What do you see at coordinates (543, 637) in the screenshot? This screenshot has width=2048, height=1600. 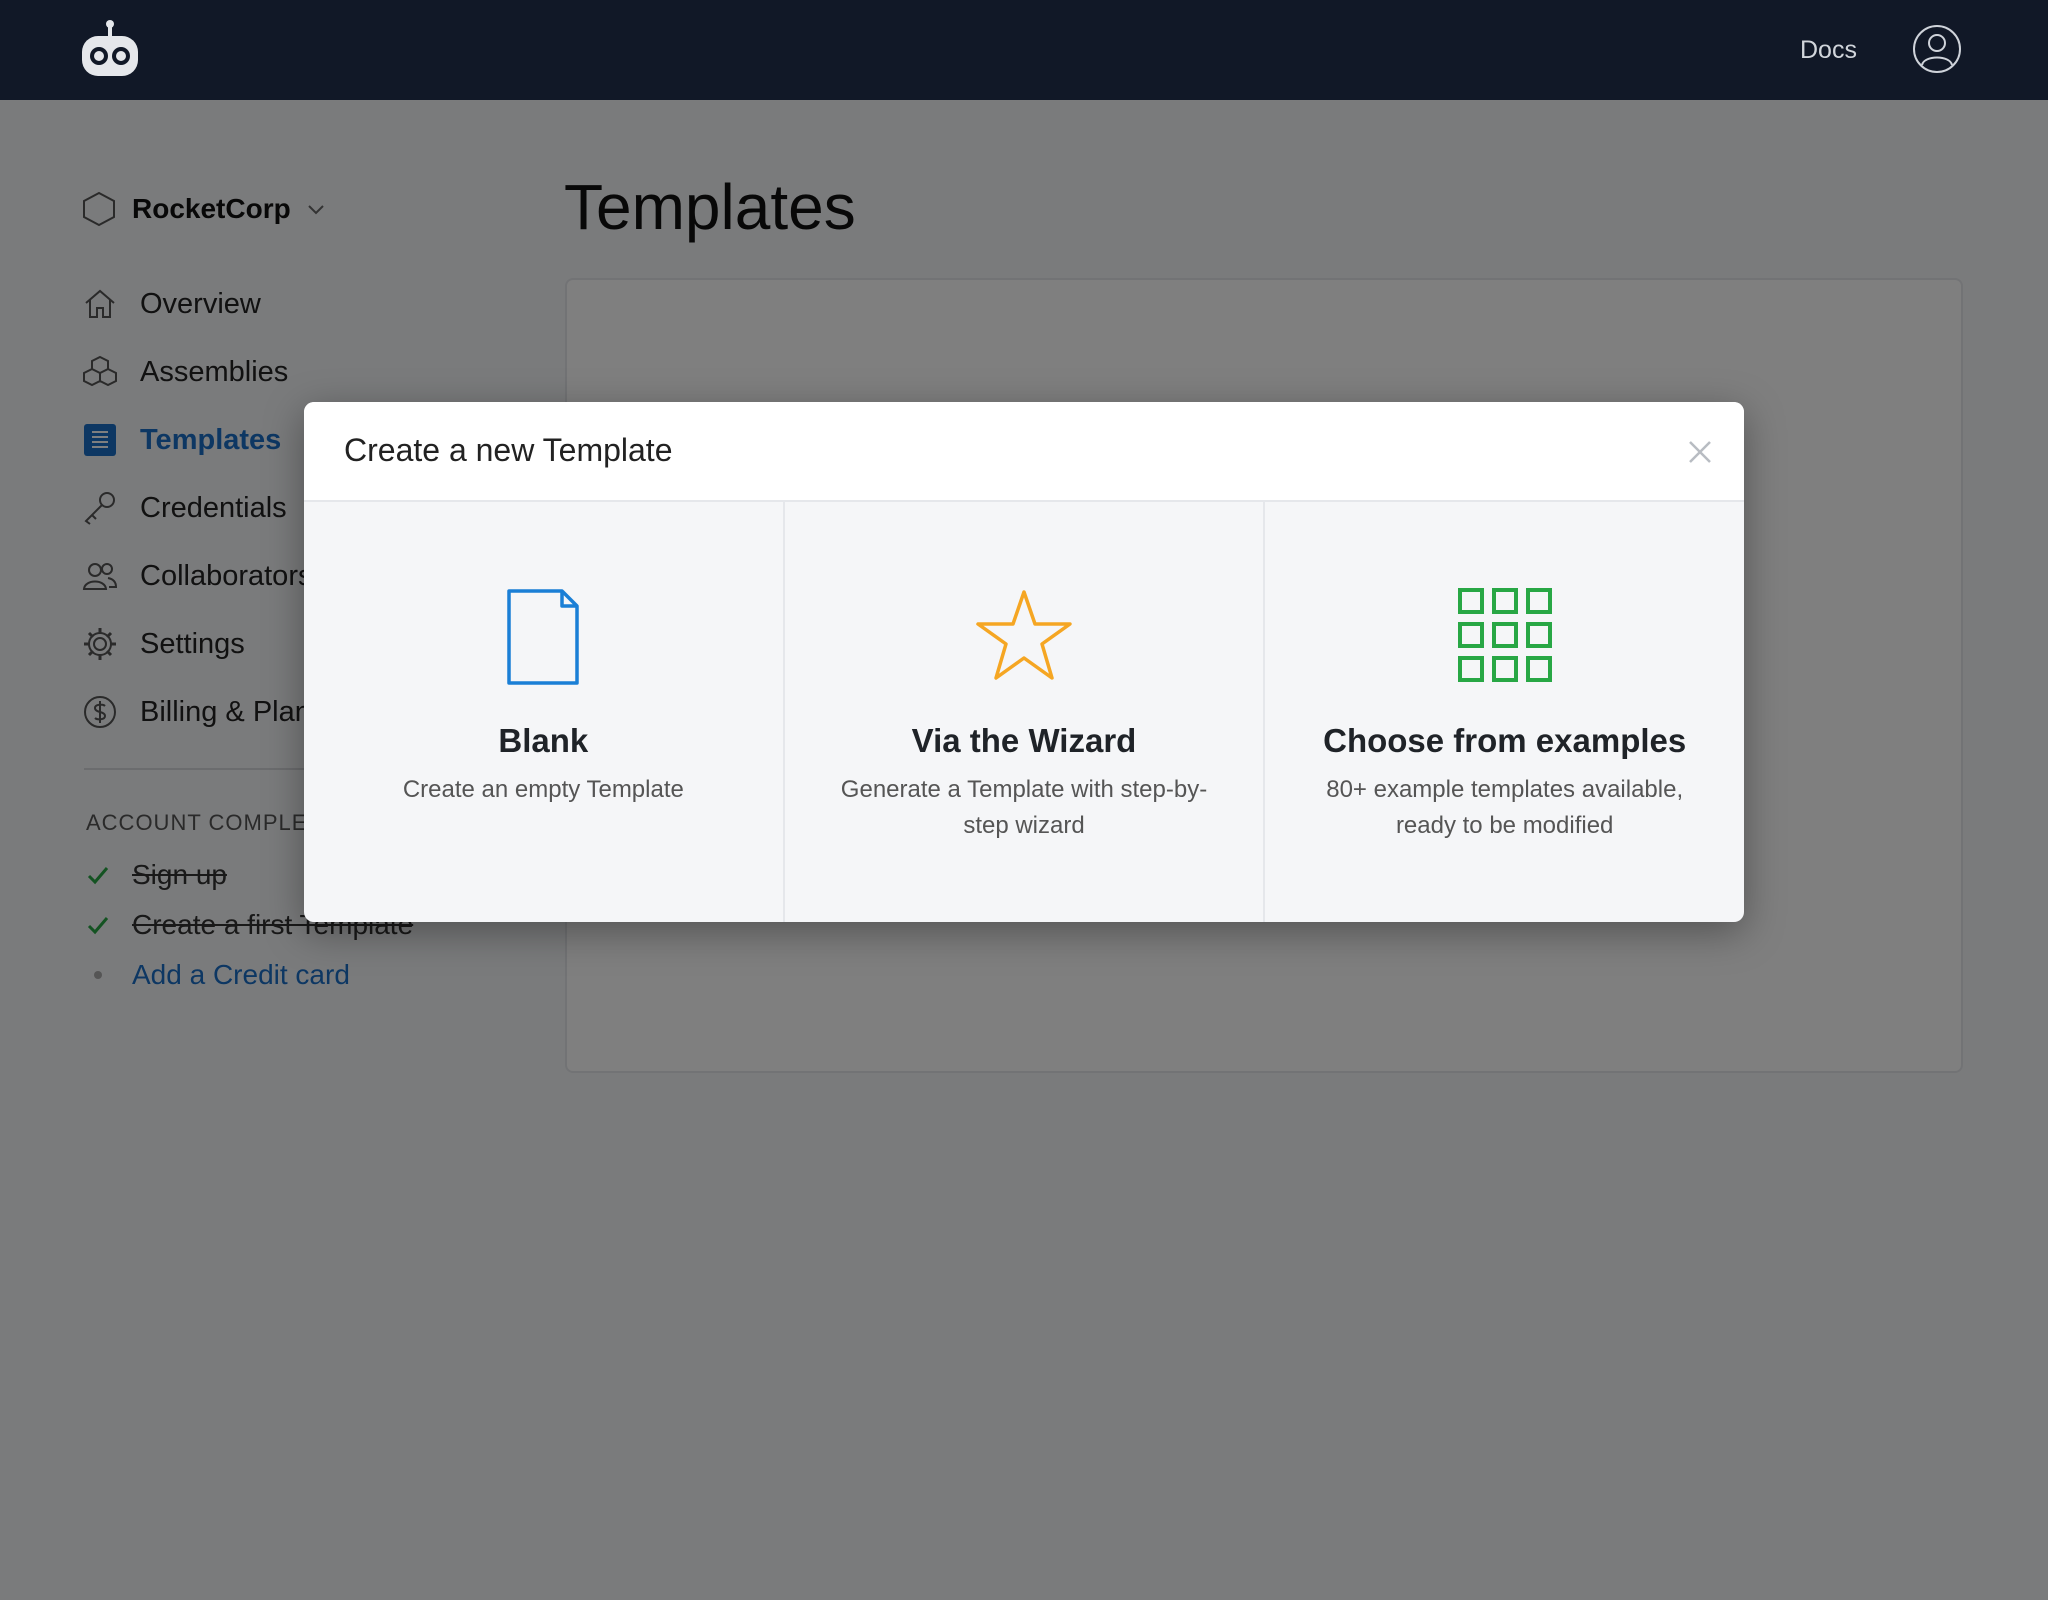 I see `blank-document-icon` at bounding box center [543, 637].